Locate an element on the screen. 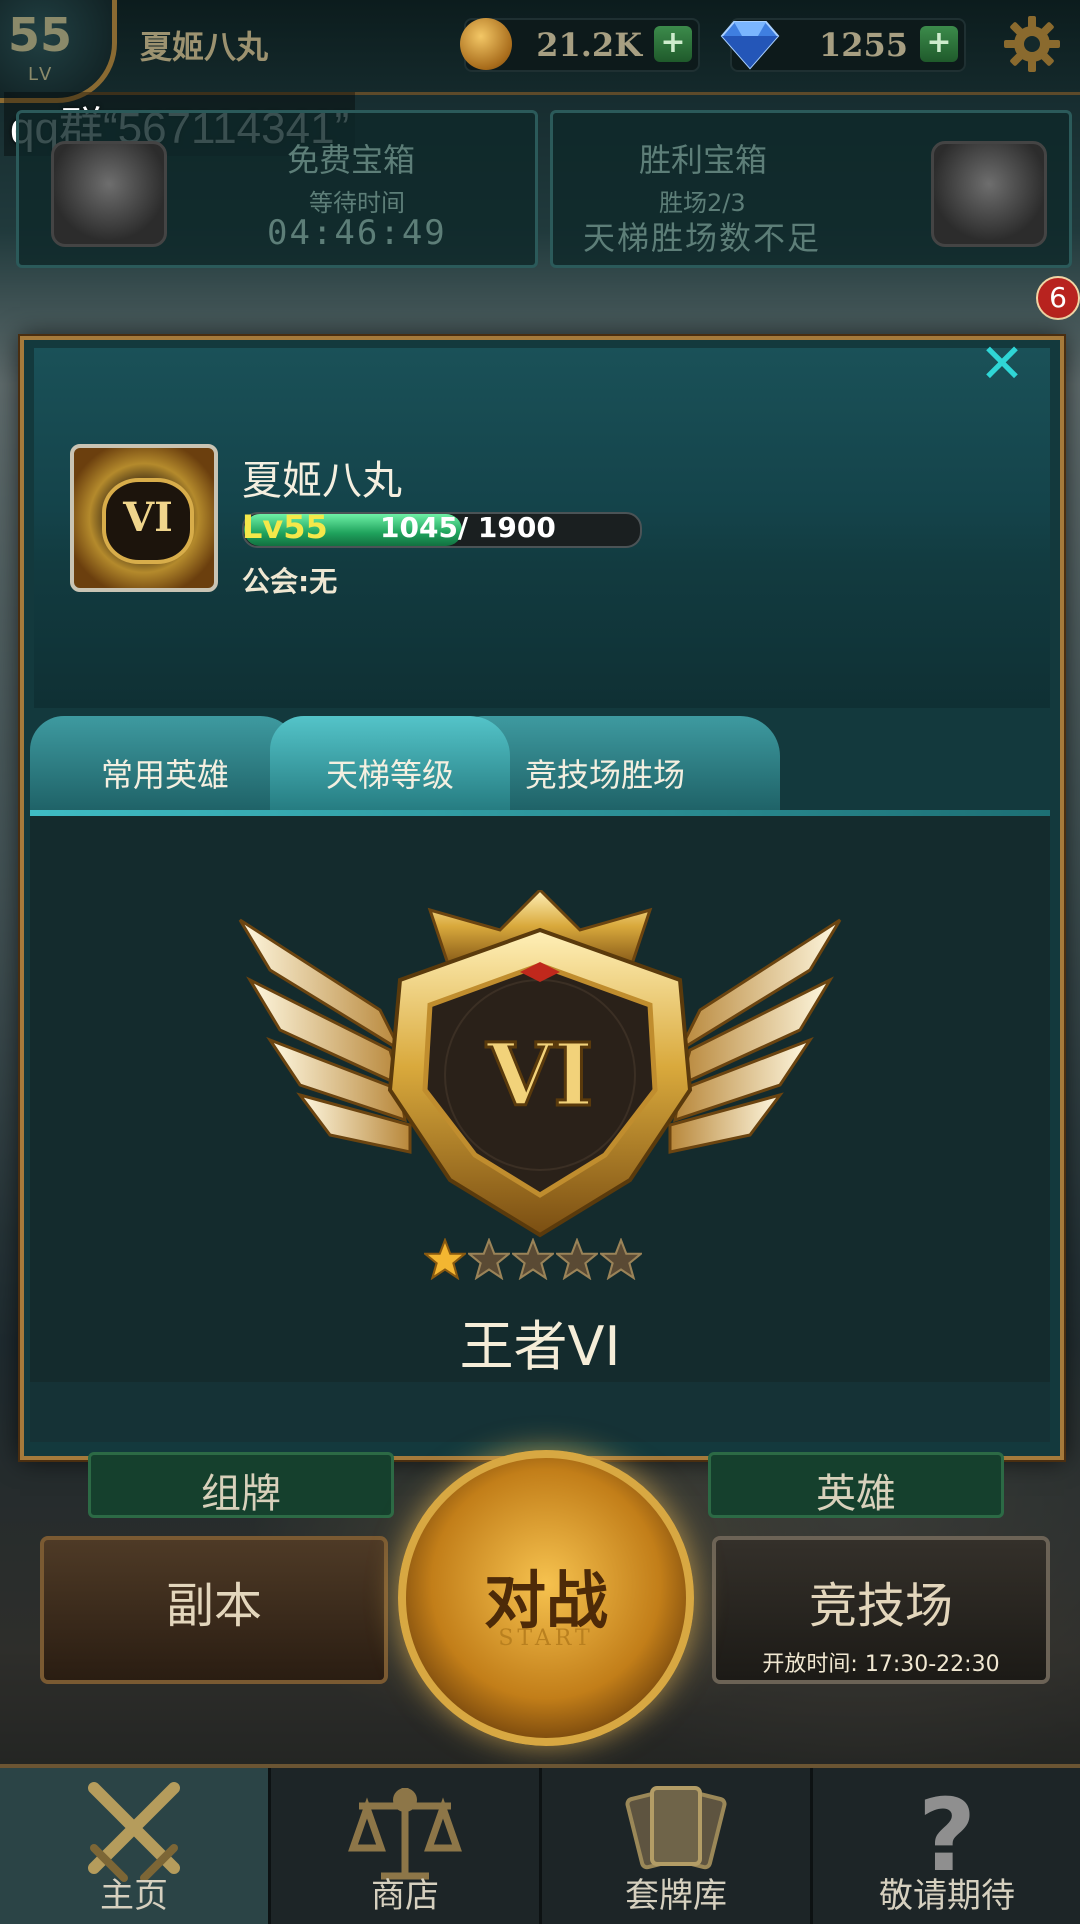 This screenshot has height=1924, width=1080. arena-open-hours: 开放时间: 17:30-22:30 is located at coordinates (881, 1664).